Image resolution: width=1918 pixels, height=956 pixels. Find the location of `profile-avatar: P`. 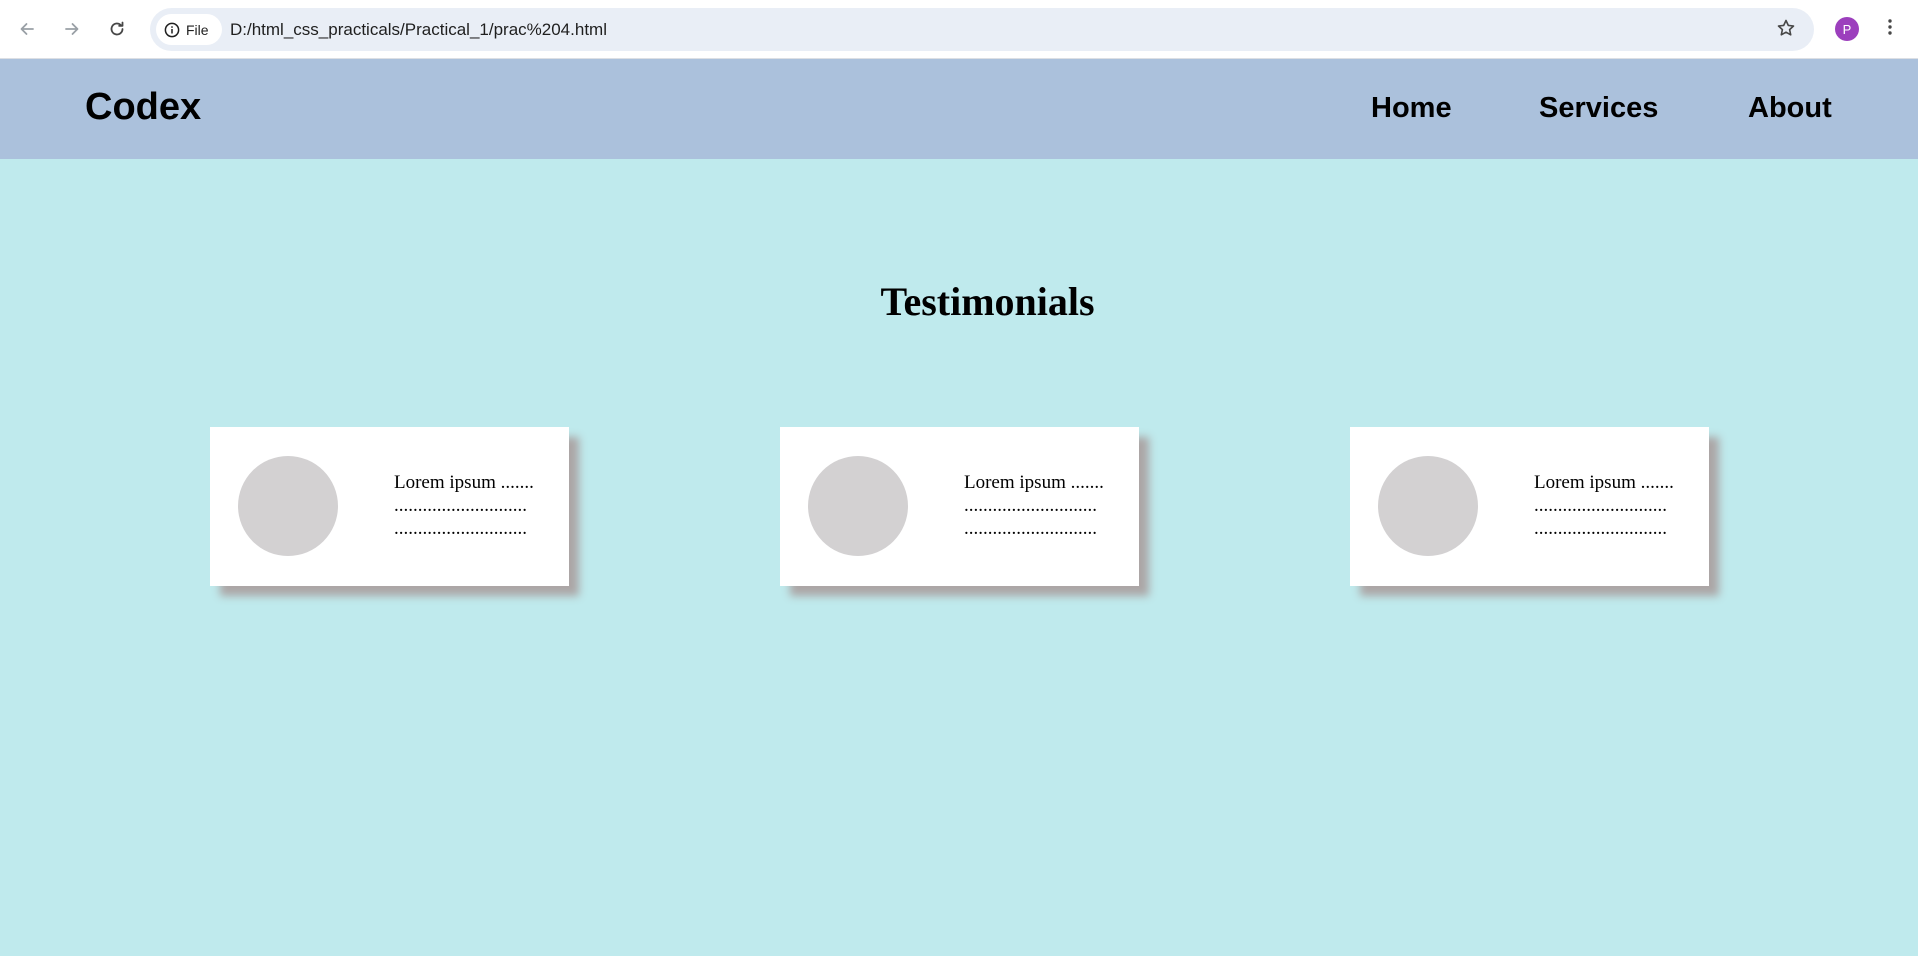

profile-avatar: P is located at coordinates (1847, 29).